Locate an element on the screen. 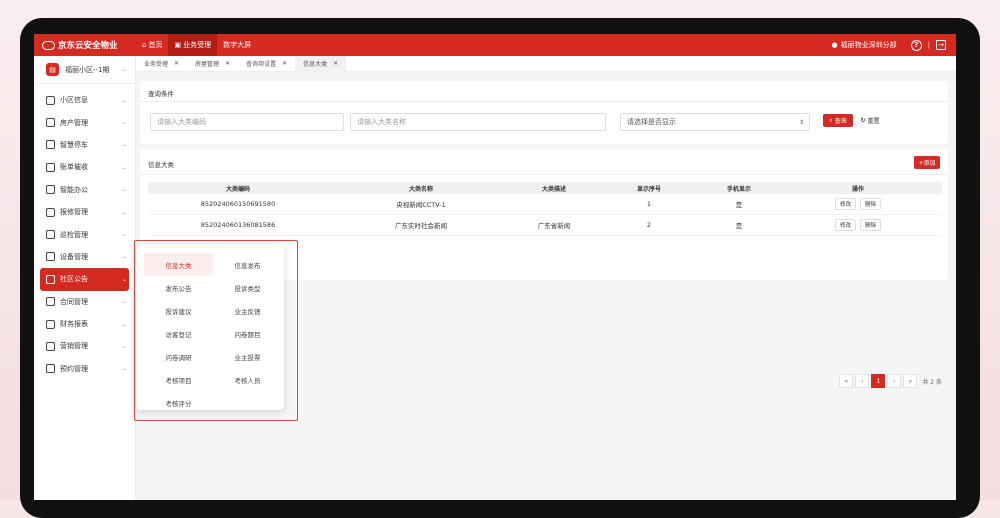  sidebar-item-label: 房产管理 is located at coordinates (74, 122).